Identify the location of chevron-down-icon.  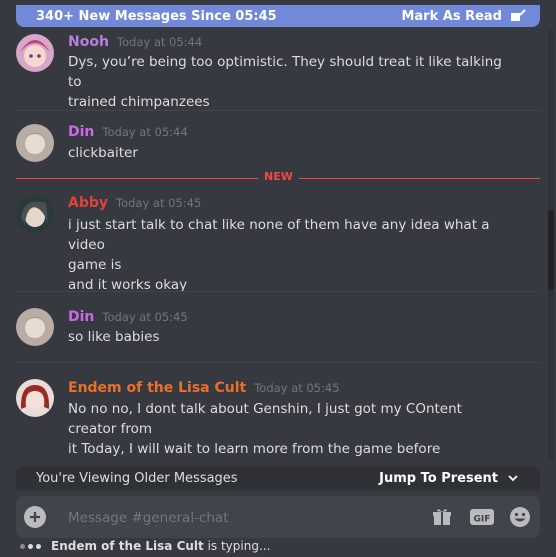
(513, 478).